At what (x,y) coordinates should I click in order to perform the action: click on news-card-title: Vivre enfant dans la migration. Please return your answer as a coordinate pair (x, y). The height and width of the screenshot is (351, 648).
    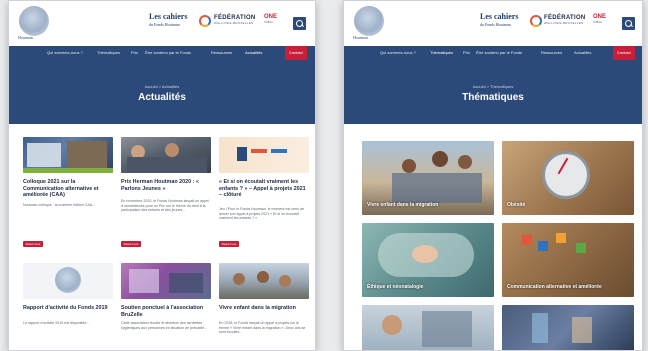
    Looking at the image, I should click on (264, 308).